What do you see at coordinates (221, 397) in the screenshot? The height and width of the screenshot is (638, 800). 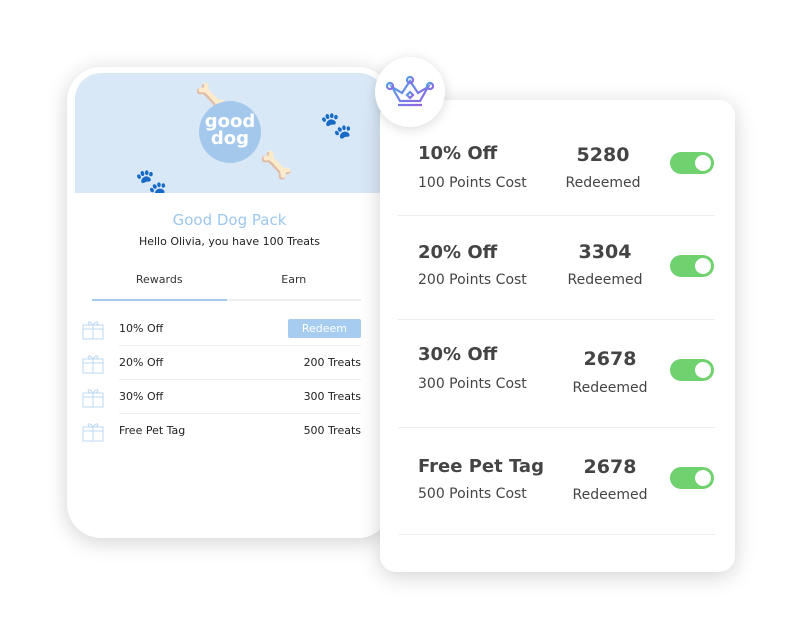 I see `list-item: 30% Off 300 Treats` at bounding box center [221, 397].